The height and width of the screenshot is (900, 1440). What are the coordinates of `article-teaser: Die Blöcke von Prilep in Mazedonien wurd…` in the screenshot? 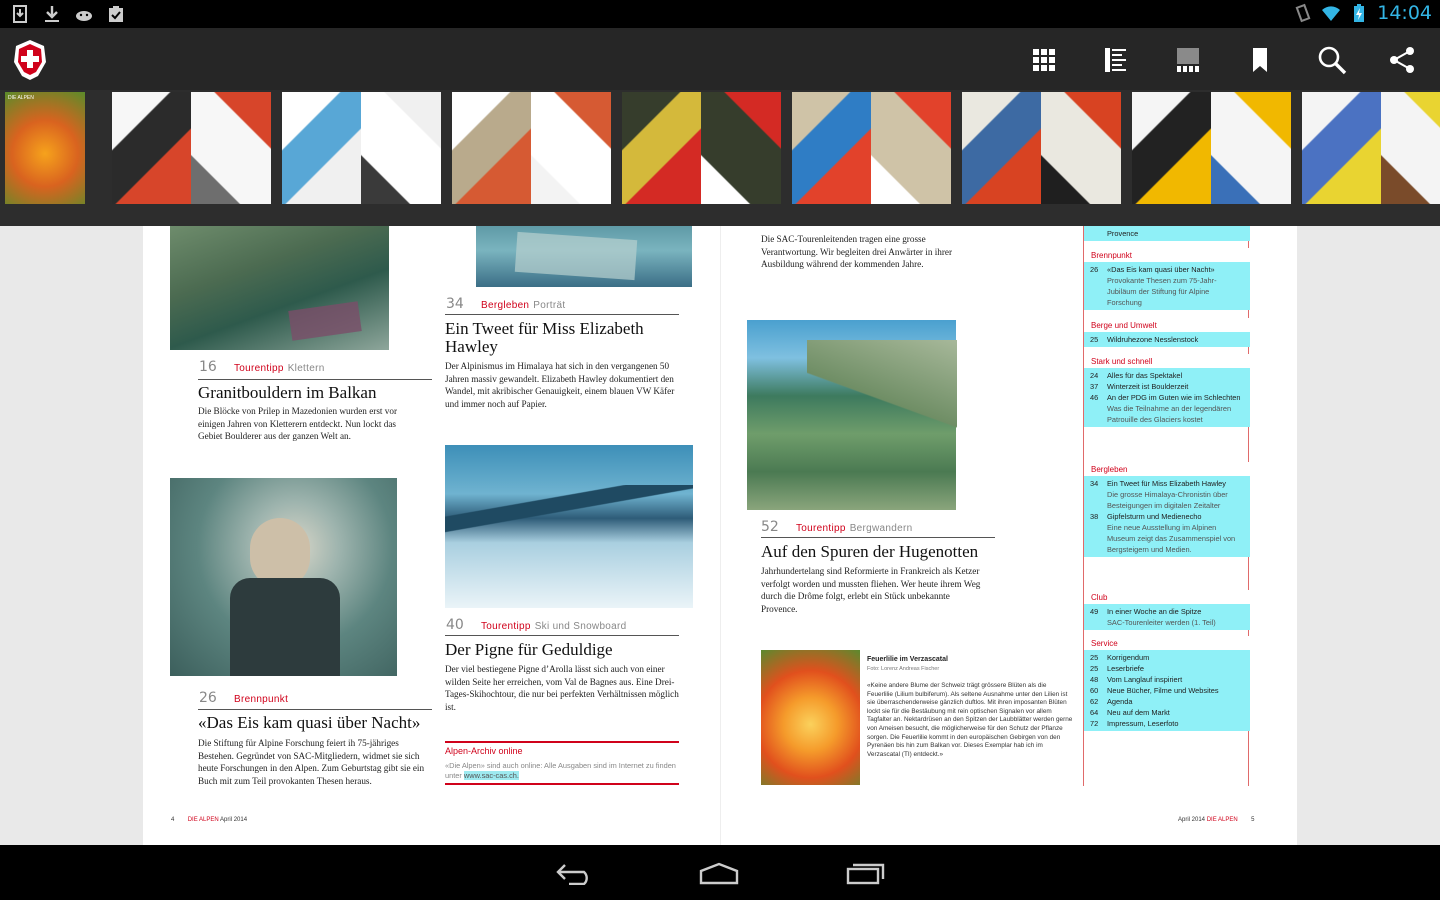 It's located at (298, 424).